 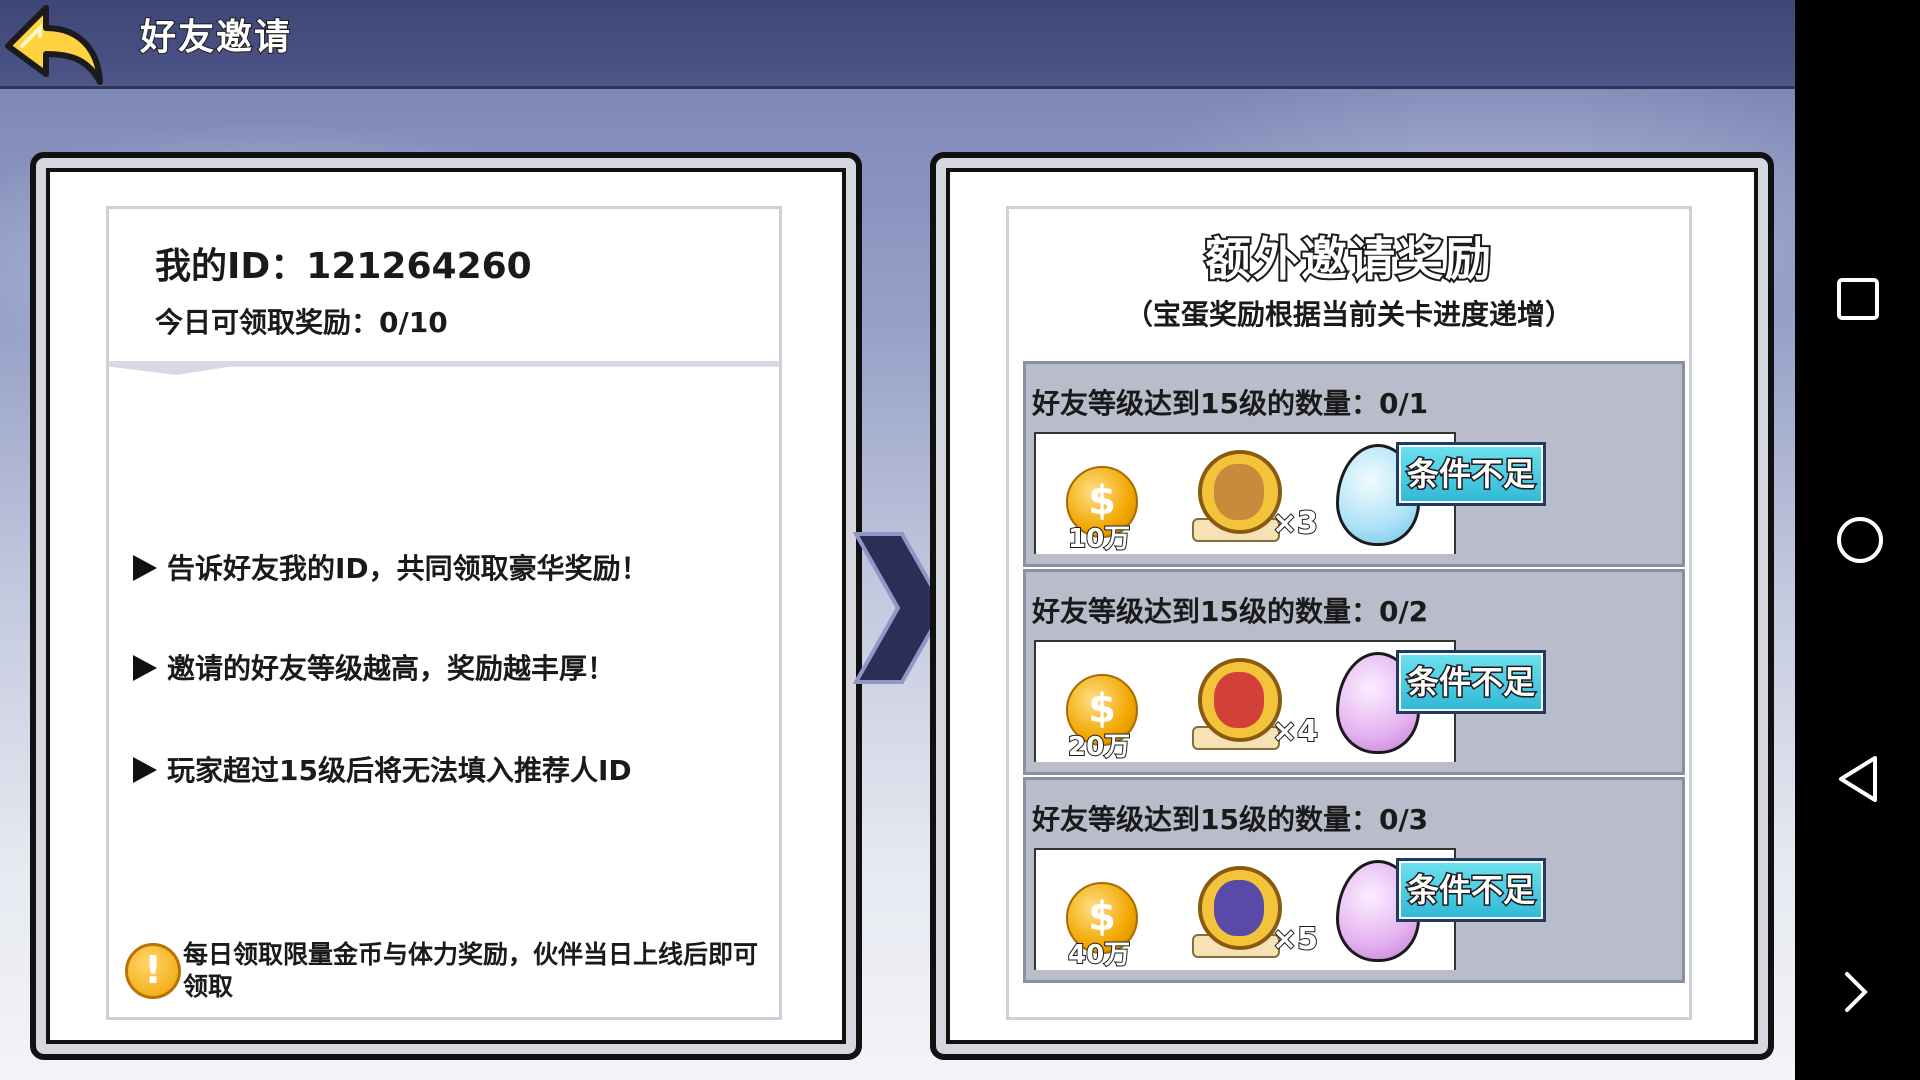 I want to click on reward-items: $ 20万 ×4, so click(x=1245, y=701).